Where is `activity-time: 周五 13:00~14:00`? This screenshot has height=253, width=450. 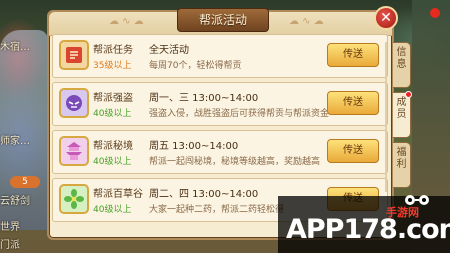
activity-time: 周五 13:00~14:00 is located at coordinates (194, 146).